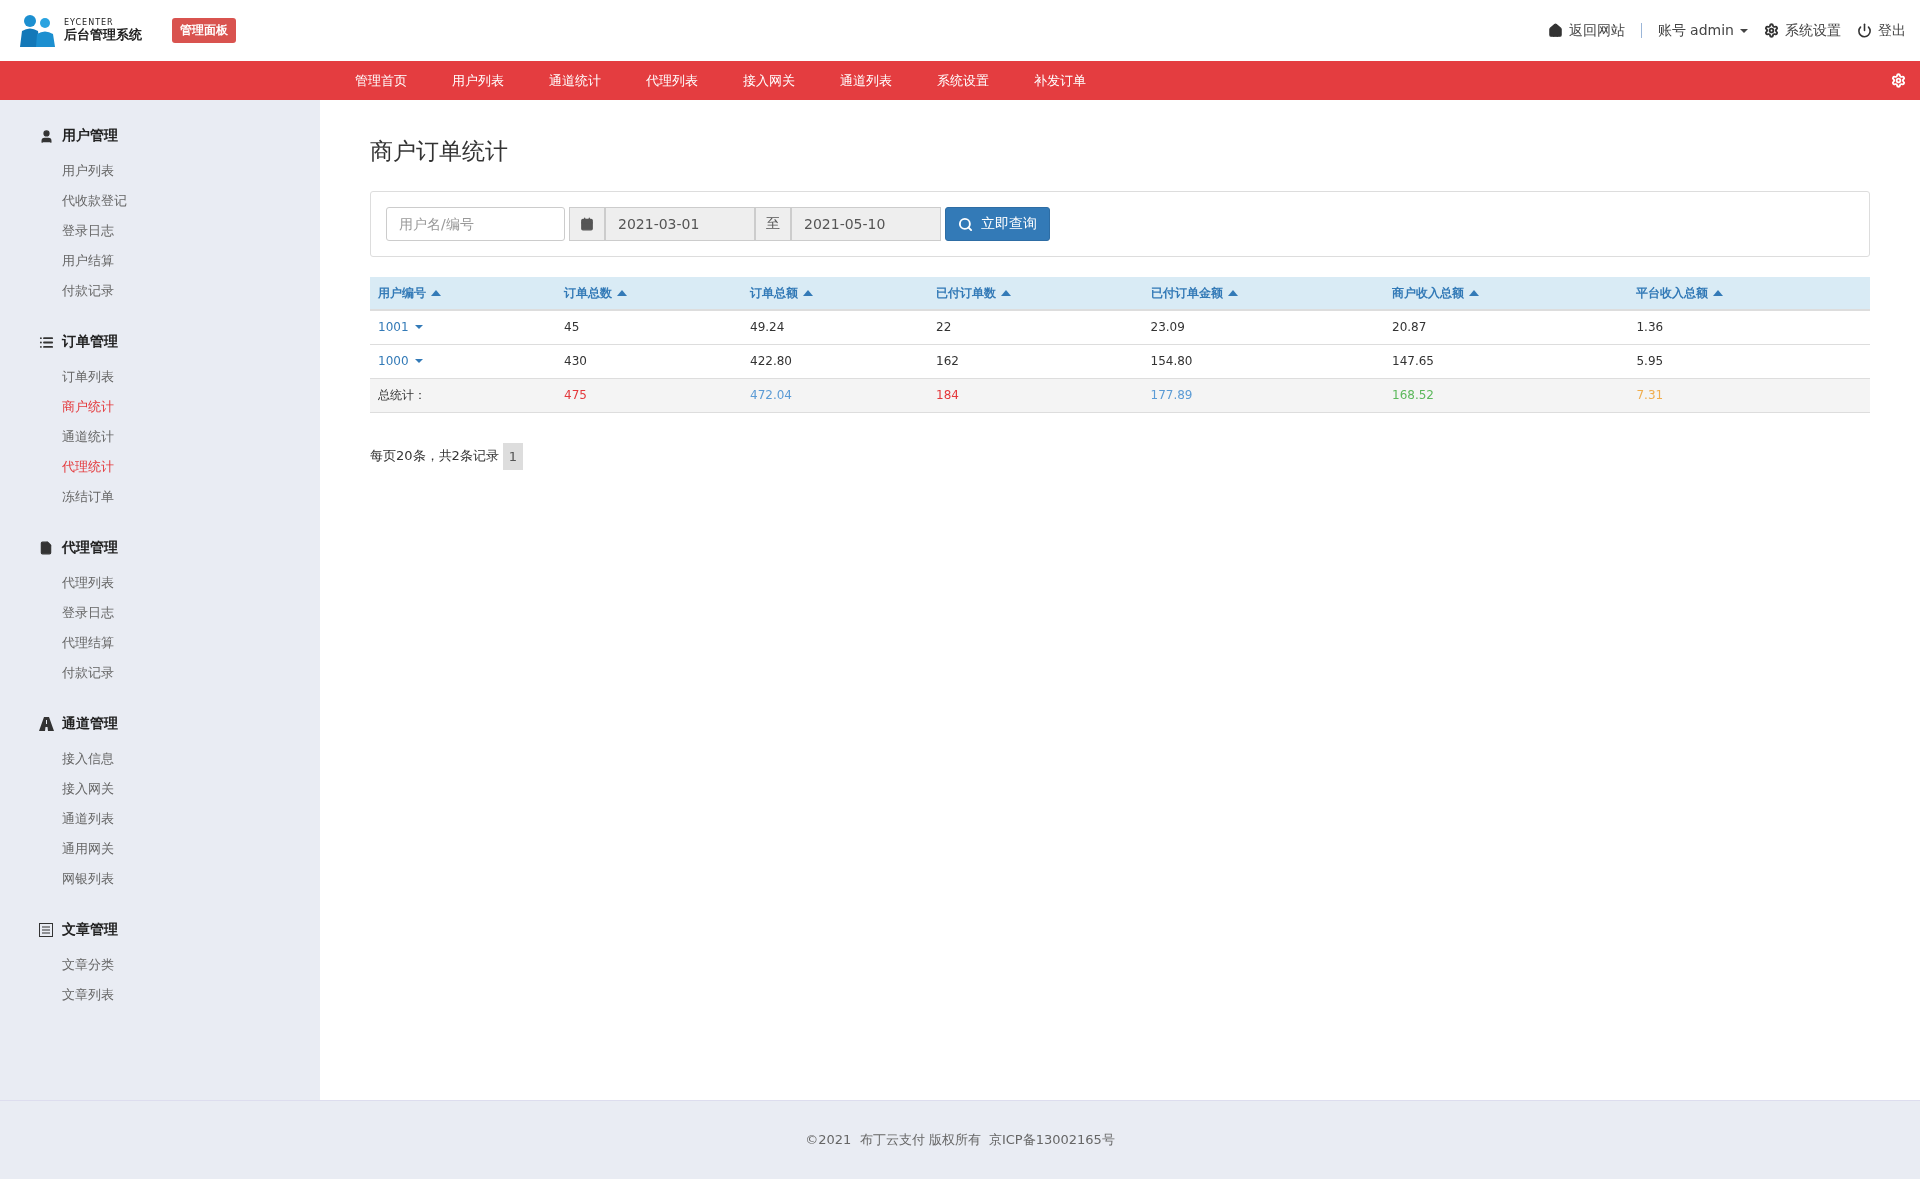  Describe the element at coordinates (88, 819) in the screenshot. I see `sidebar-item: 通道列表` at that location.